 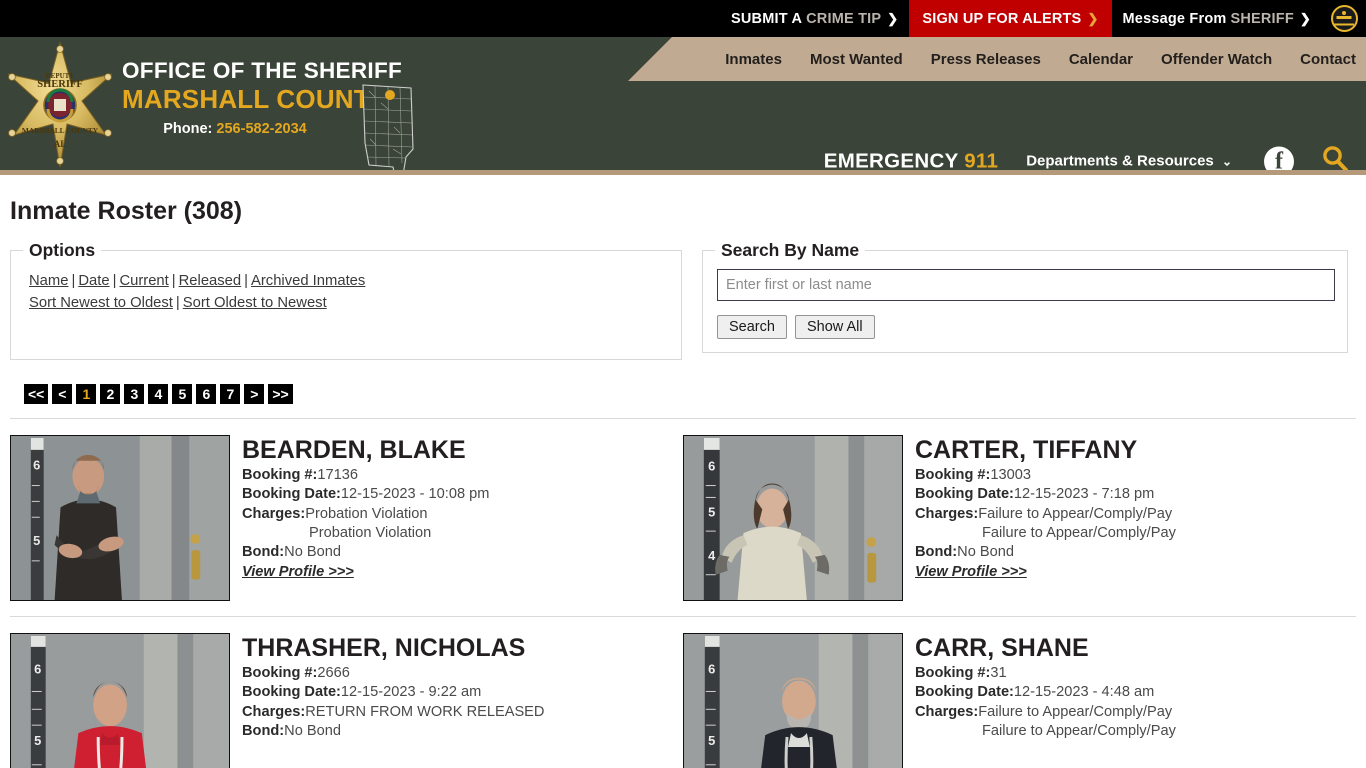 What do you see at coordinates (1010, 475) in the screenshot?
I see `booking-number-value: 13003` at bounding box center [1010, 475].